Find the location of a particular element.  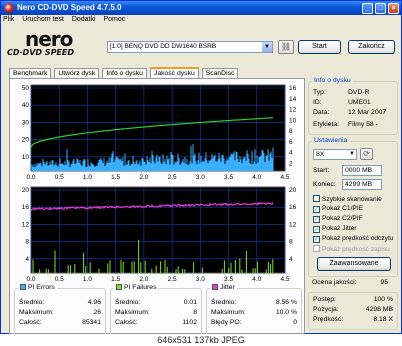

logo-product: CD·DVD SPEED is located at coordinates (41, 52).